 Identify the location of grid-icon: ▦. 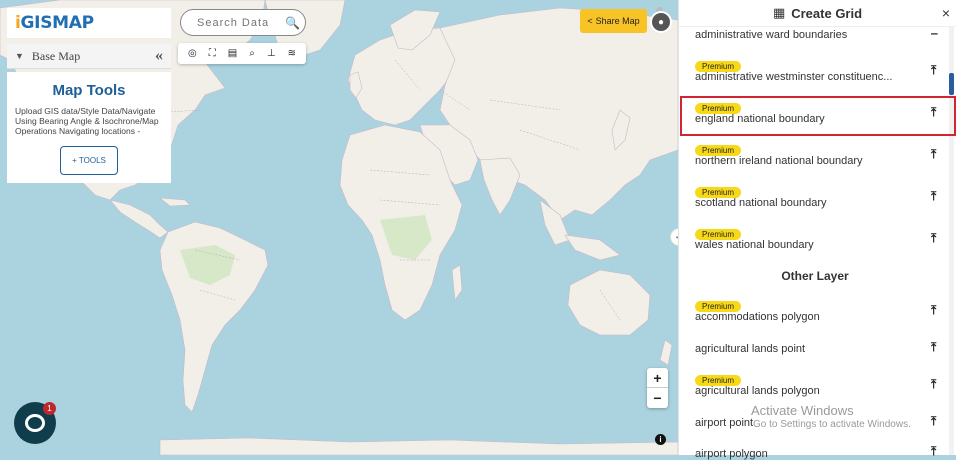
(779, 12).